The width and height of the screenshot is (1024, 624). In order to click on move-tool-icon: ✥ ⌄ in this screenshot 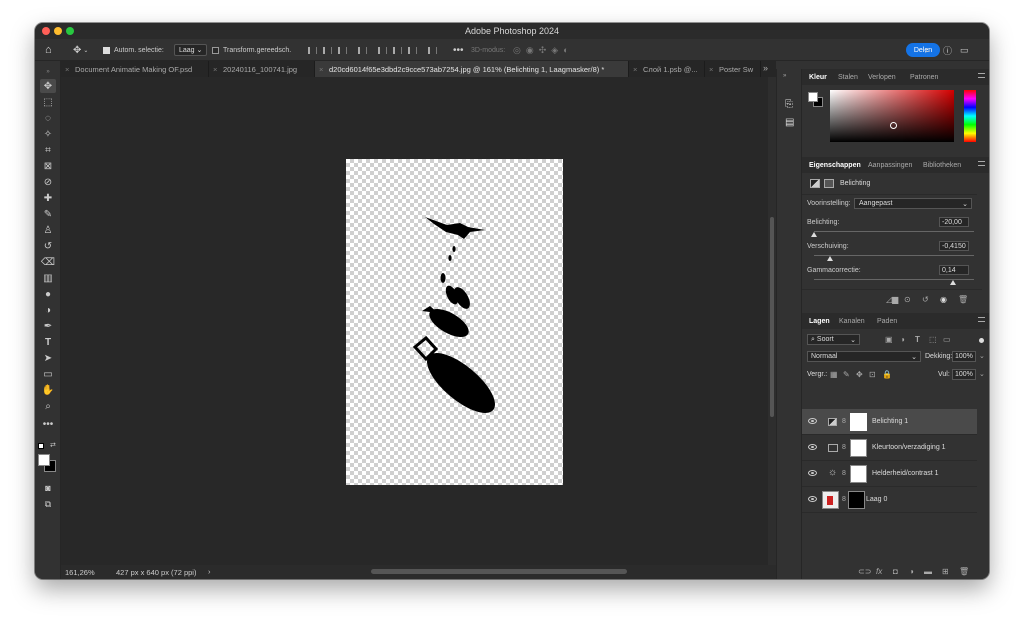, I will do `click(80, 50)`.